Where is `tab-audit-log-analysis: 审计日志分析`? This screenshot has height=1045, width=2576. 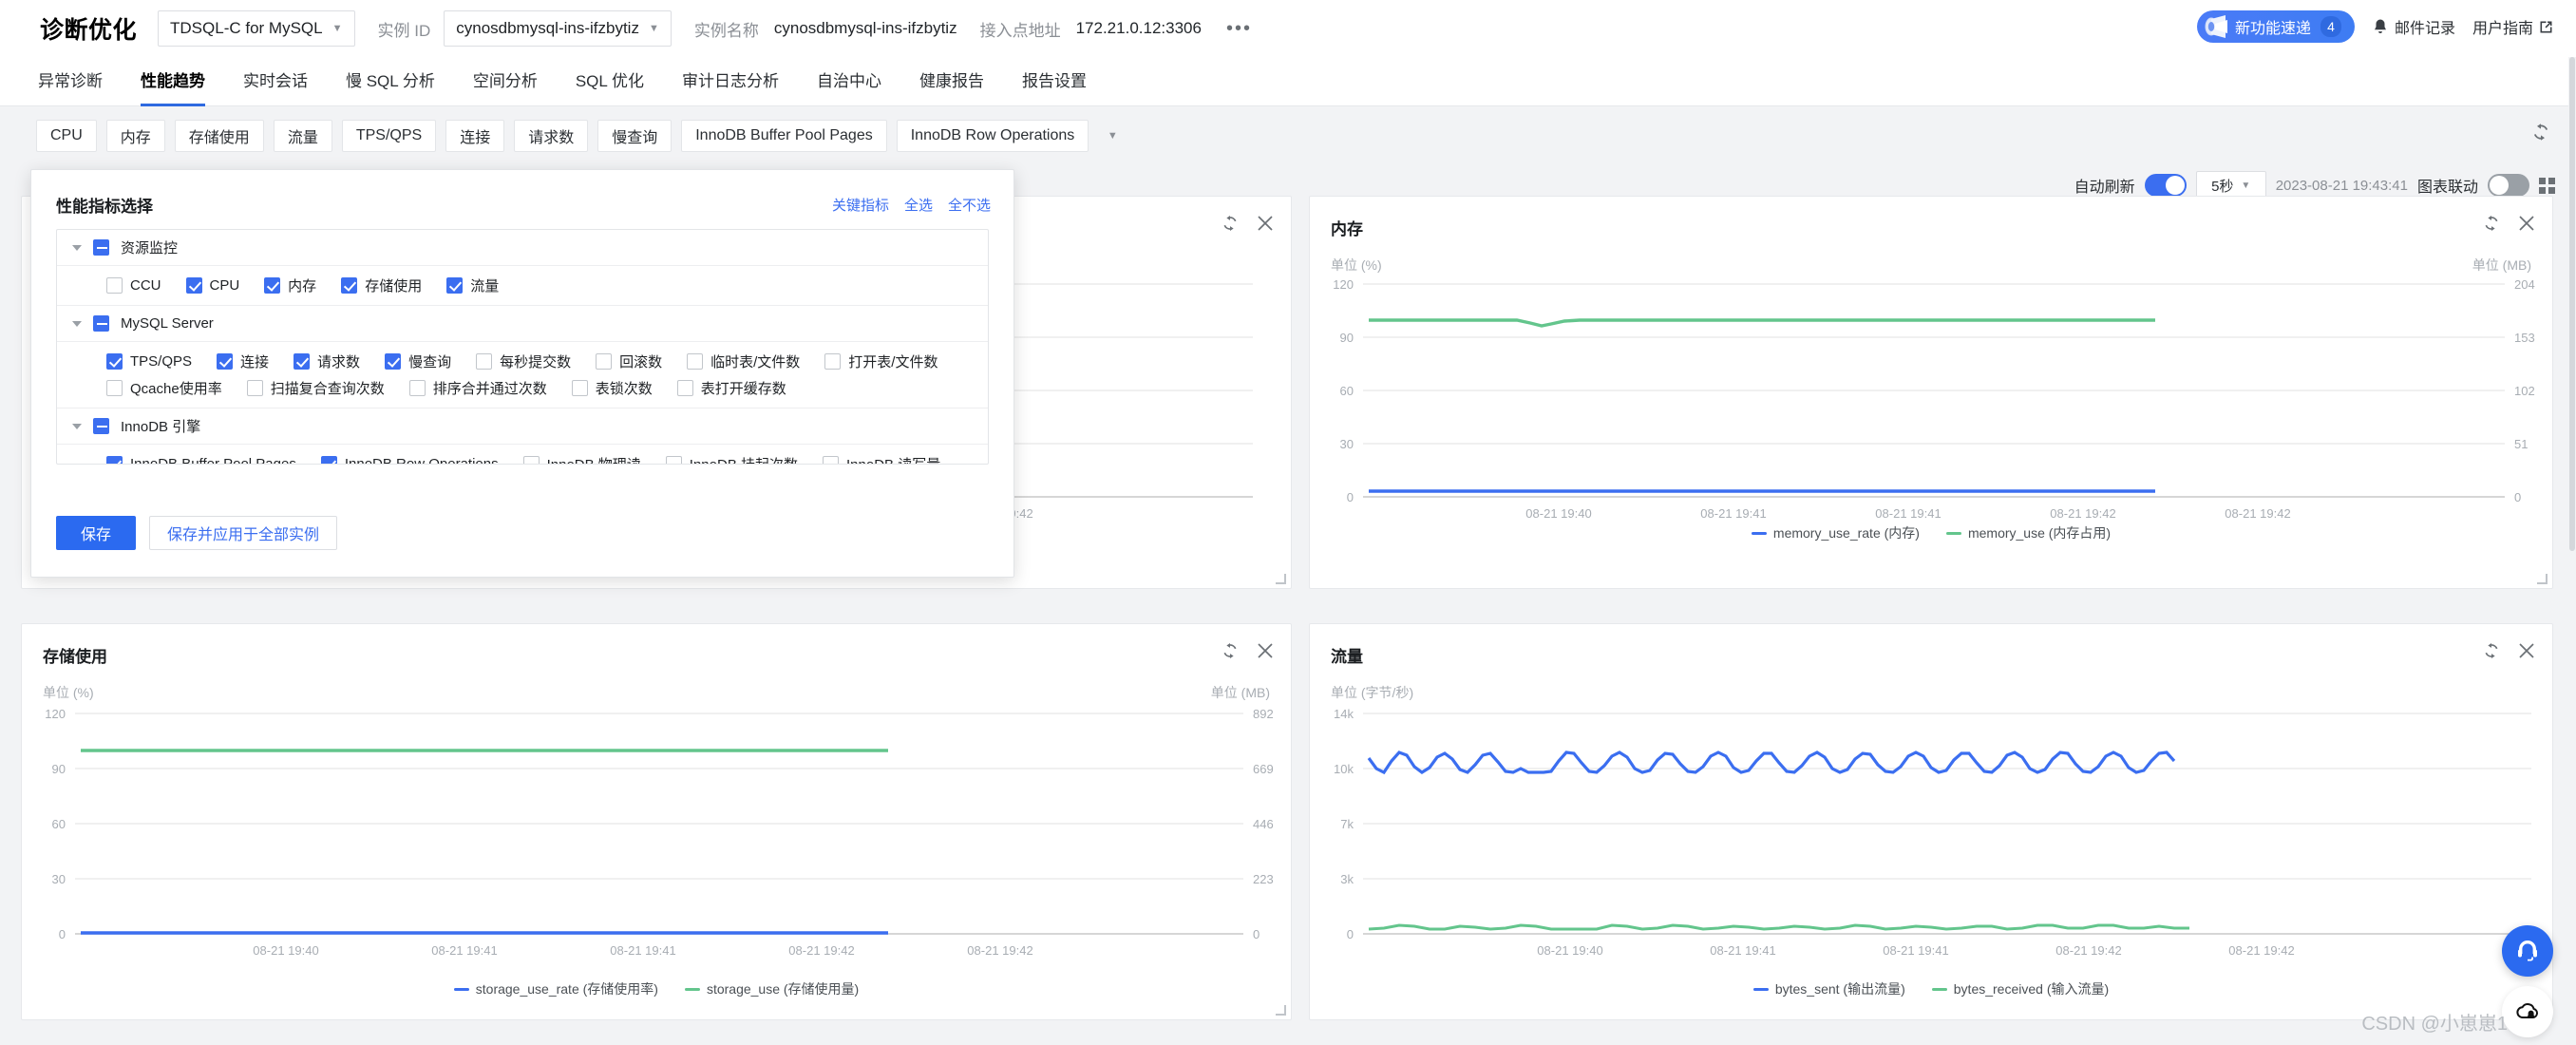 tab-audit-log-analysis: 审计日志分析 is located at coordinates (730, 81).